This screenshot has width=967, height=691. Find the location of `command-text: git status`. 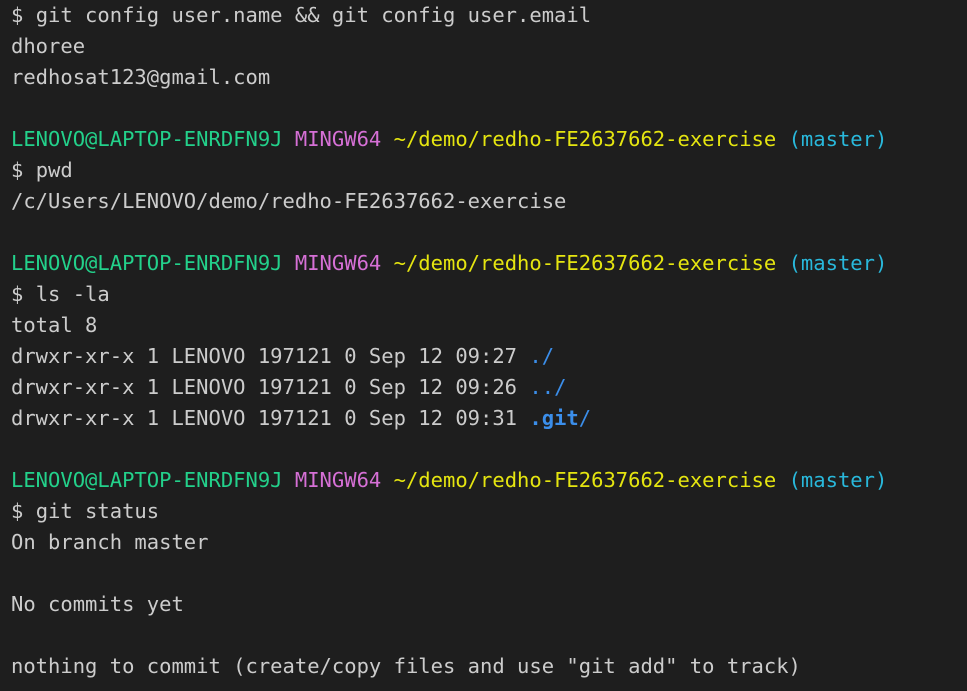

command-text: git status is located at coordinates (97, 511).